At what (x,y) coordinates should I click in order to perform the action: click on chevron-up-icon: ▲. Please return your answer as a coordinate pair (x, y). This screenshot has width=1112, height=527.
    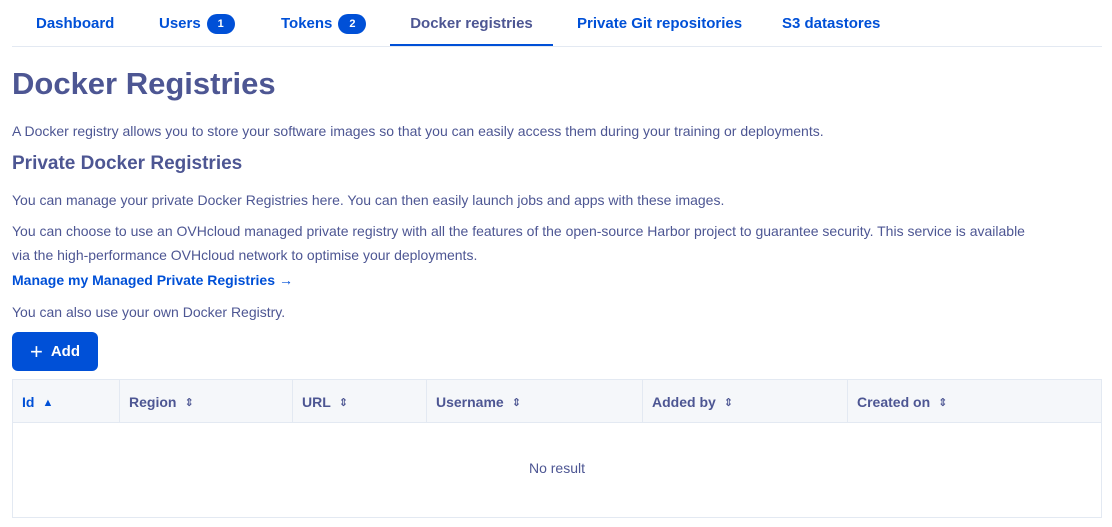
    Looking at the image, I should click on (48, 403).